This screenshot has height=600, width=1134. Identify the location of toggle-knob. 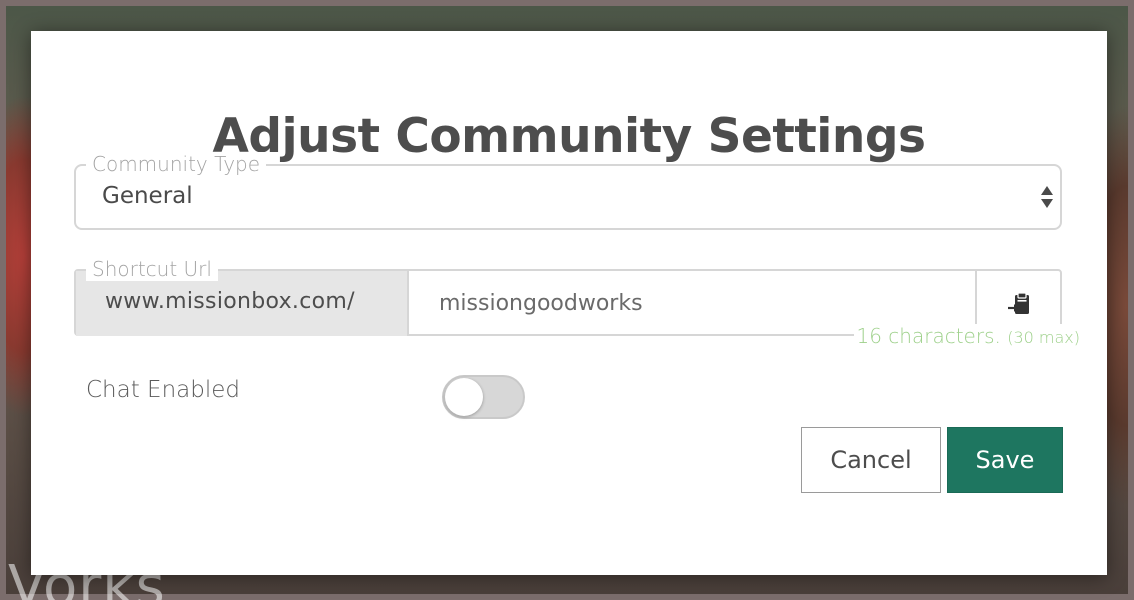
(464, 397).